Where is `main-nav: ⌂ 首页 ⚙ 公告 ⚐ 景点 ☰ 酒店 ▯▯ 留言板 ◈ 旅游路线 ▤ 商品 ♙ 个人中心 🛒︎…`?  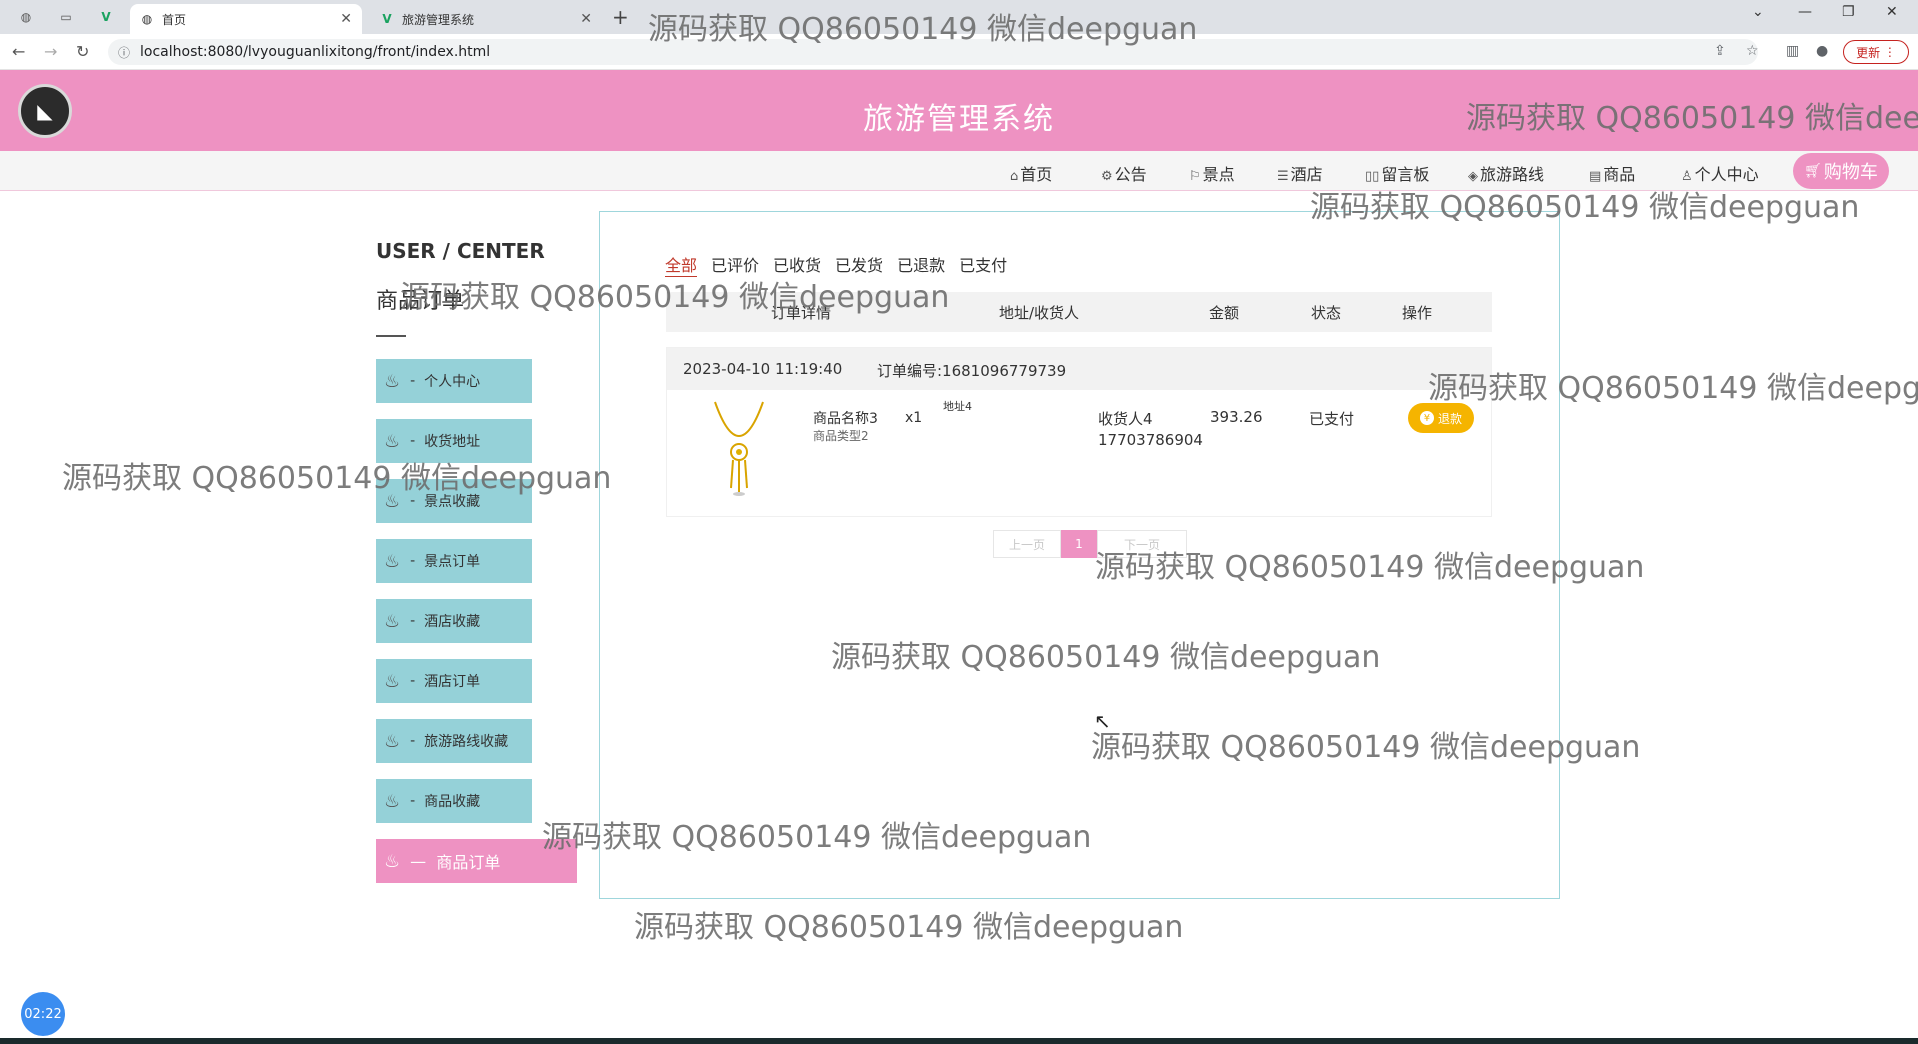 main-nav: ⌂ 首页 ⚙ 公告 ⚐ 景点 ☰ 酒店 ▯▯ 留言板 ◈ 旅游路线 ▤ 商品 ♙ 个人中心 🛒︎… is located at coordinates (959, 171).